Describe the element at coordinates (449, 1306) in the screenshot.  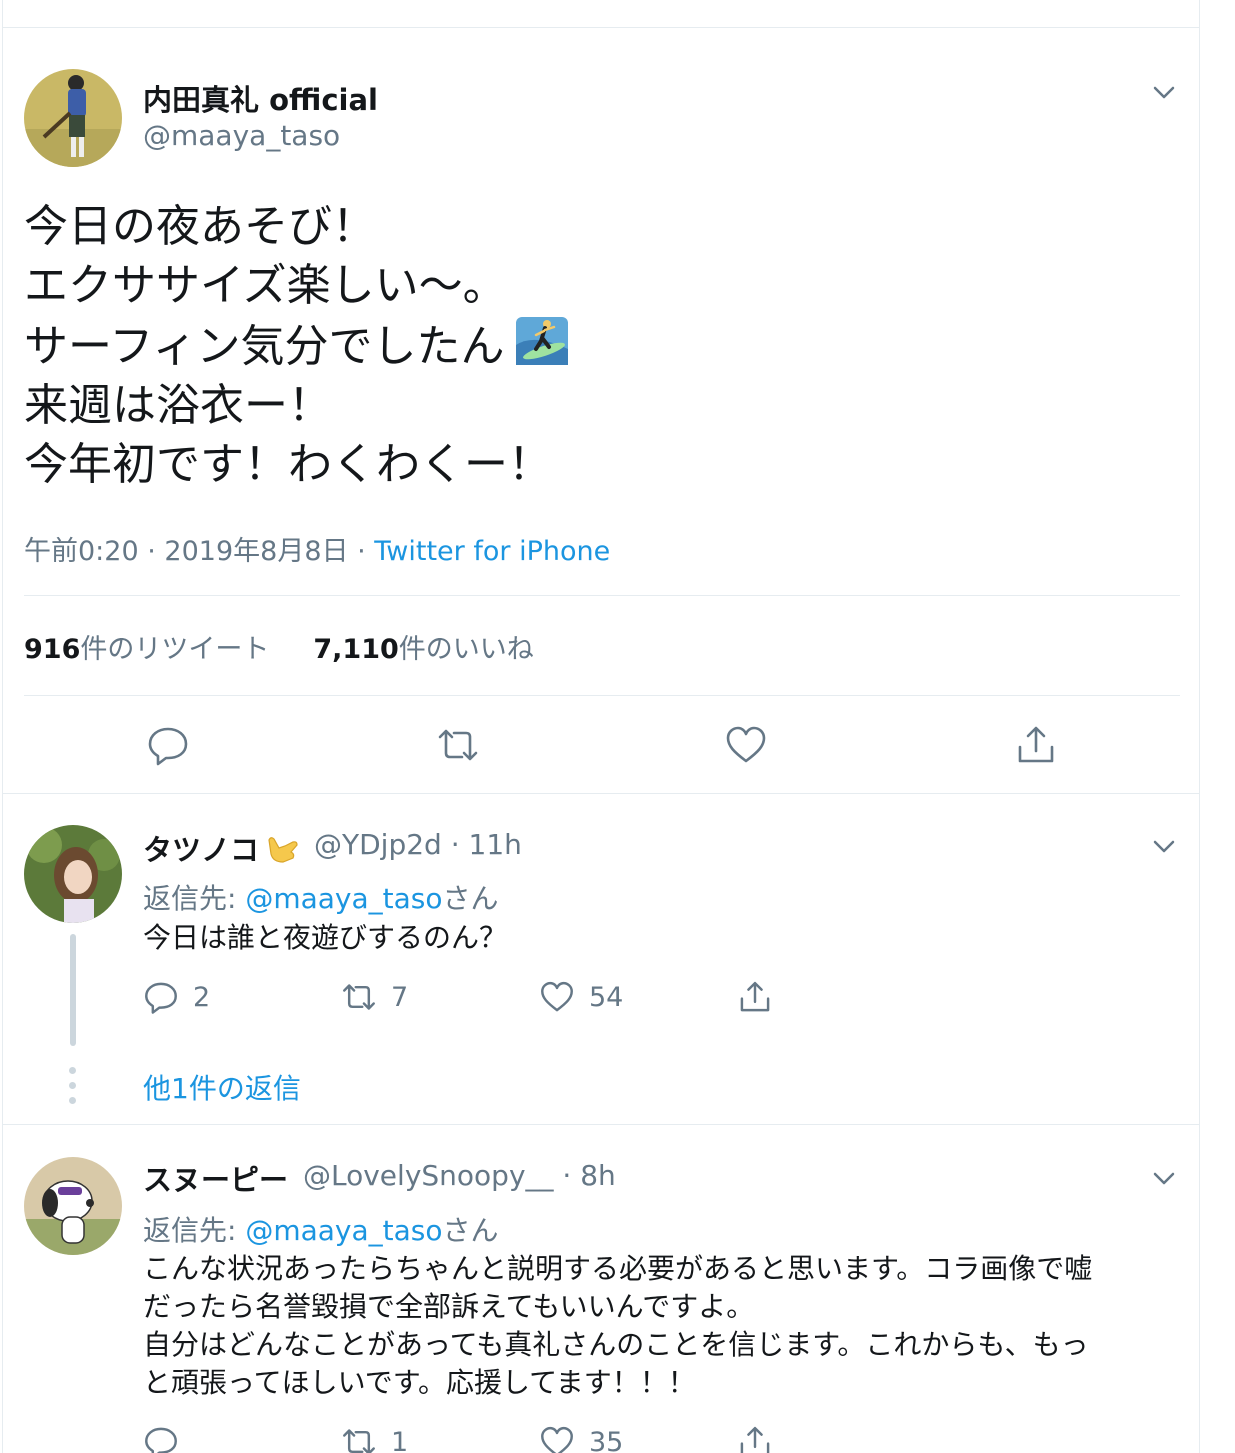
I see `reply-line: だったら名誉毀損で全部訴えてもいいんですよ。` at that location.